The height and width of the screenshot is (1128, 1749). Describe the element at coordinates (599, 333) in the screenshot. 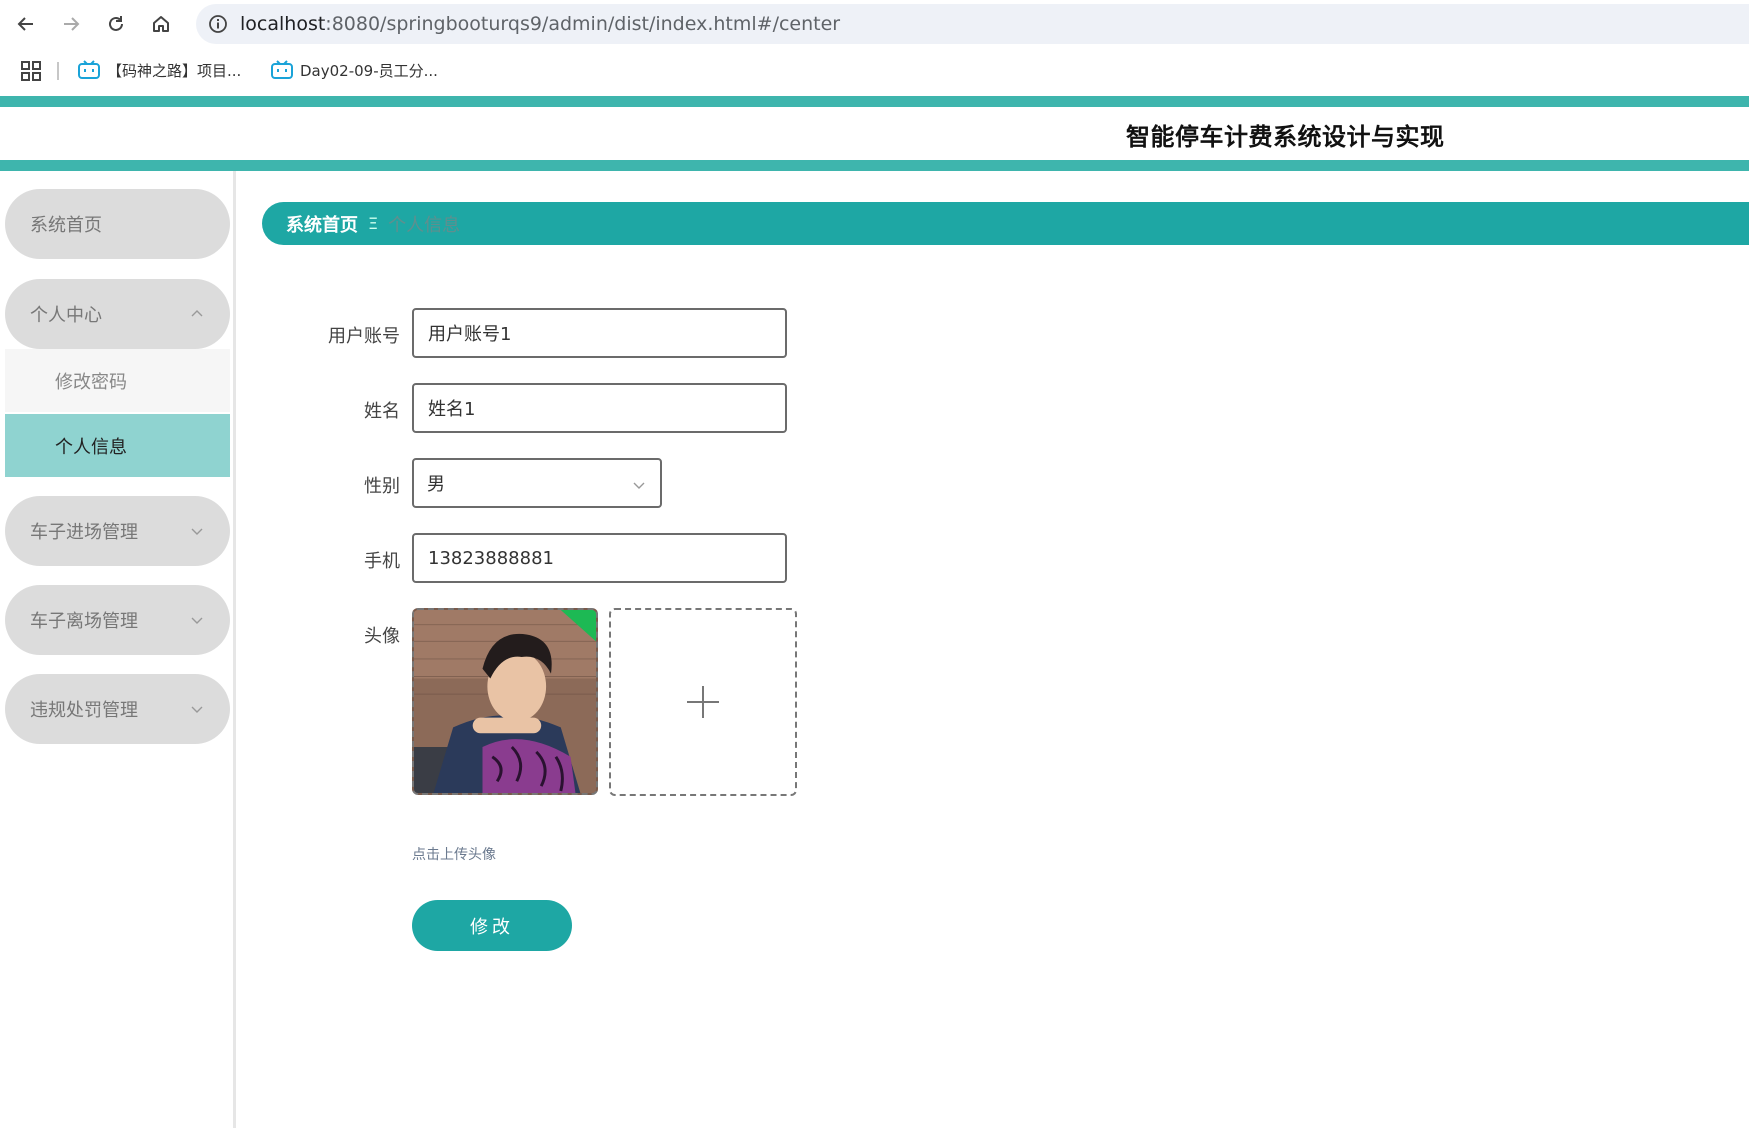

I see `account-input` at that location.